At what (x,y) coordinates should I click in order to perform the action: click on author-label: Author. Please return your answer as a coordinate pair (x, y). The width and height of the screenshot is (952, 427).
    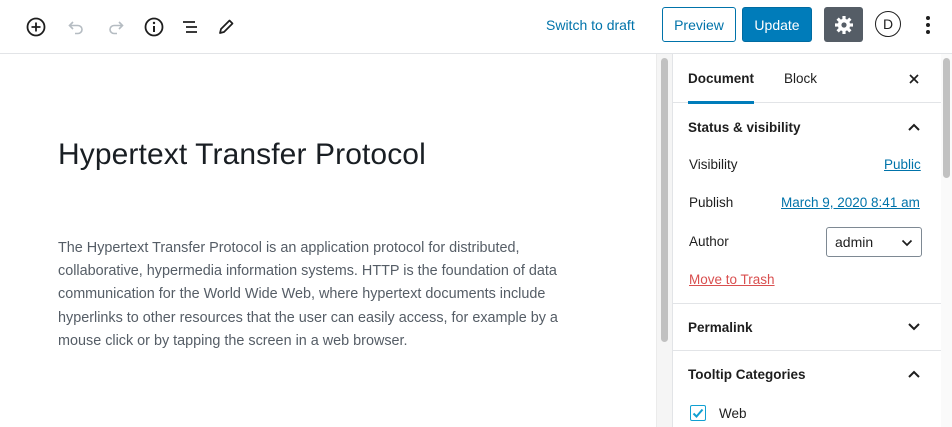
    Looking at the image, I should click on (709, 241).